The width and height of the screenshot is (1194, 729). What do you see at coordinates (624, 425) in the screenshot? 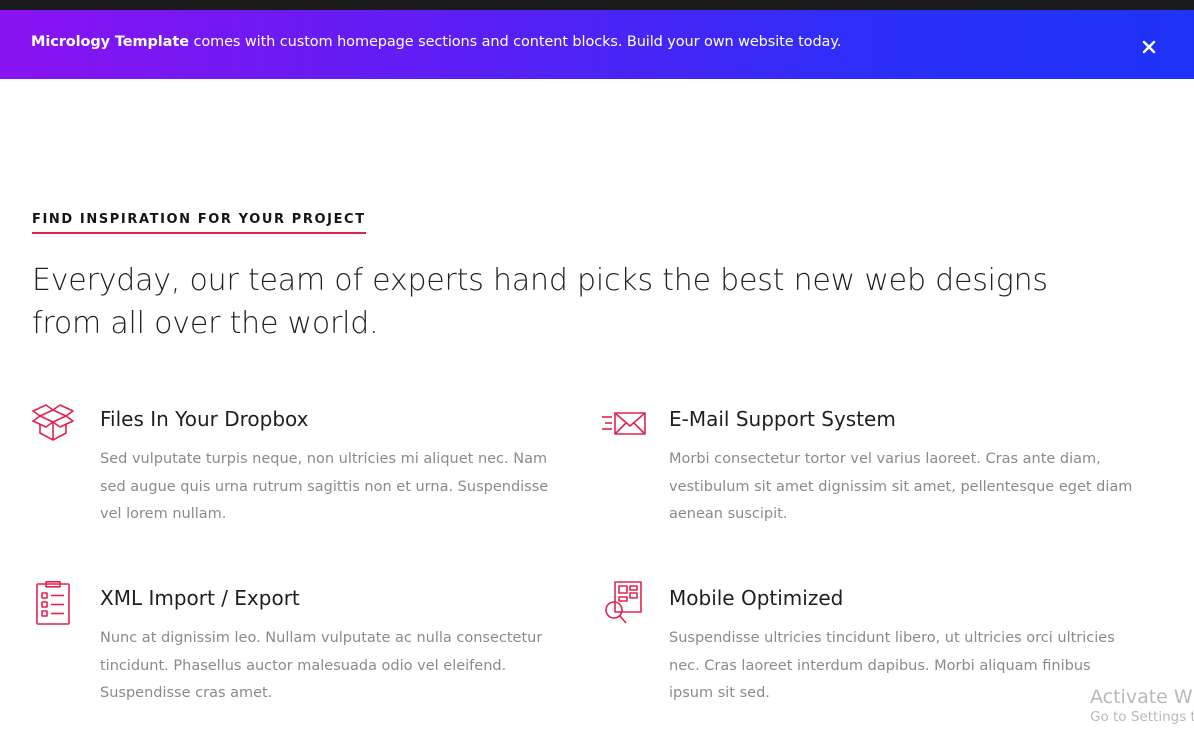
I see `email-icon` at bounding box center [624, 425].